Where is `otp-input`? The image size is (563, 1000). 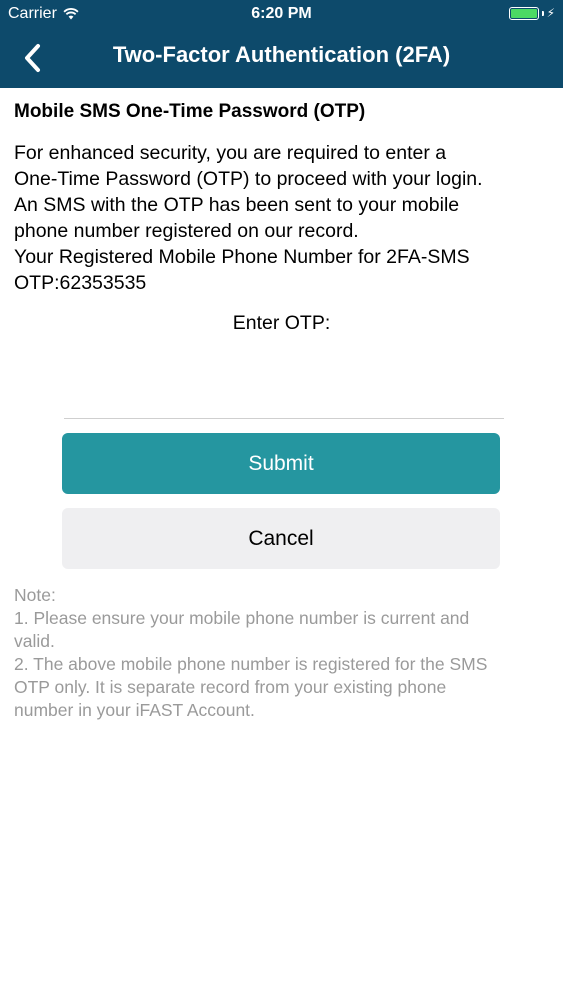 otp-input is located at coordinates (284, 389).